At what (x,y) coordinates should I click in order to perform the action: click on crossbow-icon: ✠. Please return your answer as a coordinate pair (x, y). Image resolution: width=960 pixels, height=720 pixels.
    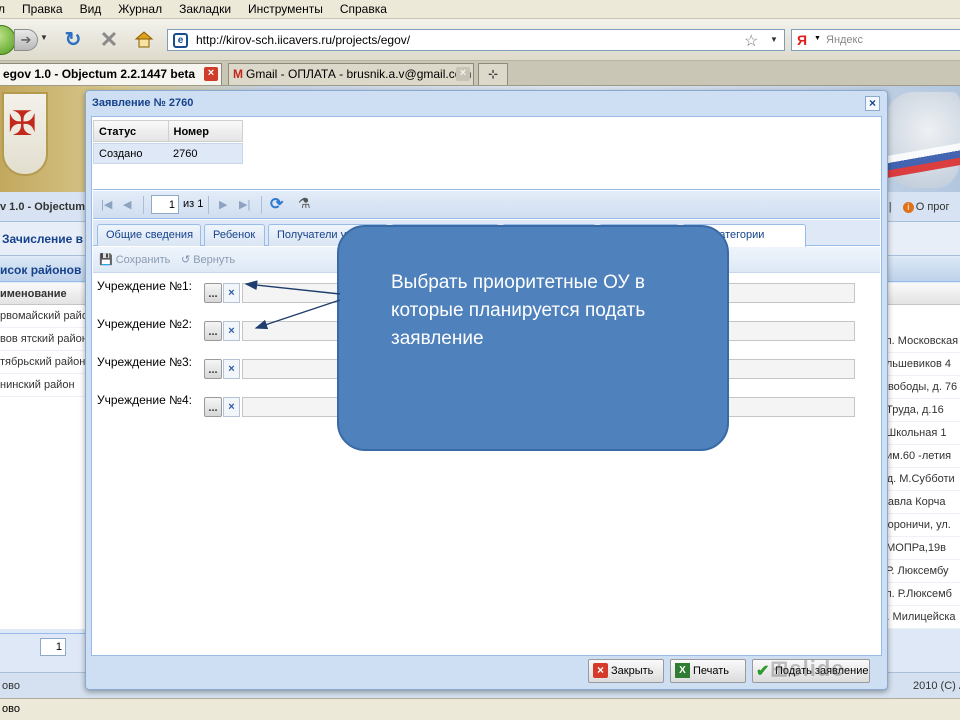
    Looking at the image, I should click on (22, 124).